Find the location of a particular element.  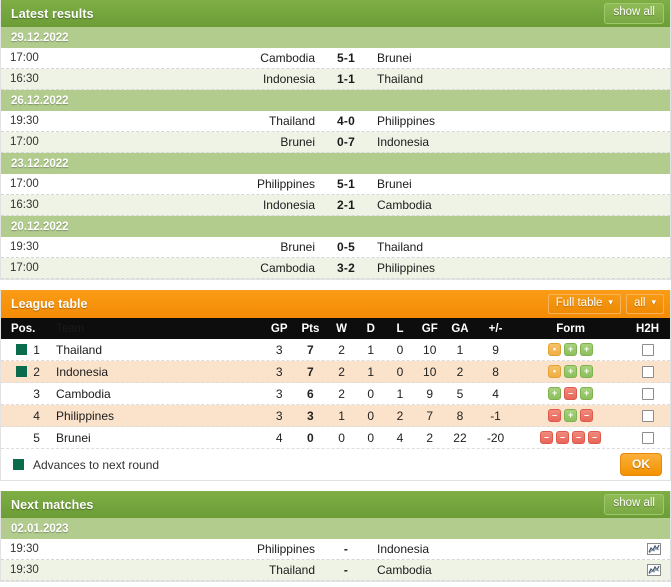

column-header-h2h: H2H is located at coordinates (648, 328).